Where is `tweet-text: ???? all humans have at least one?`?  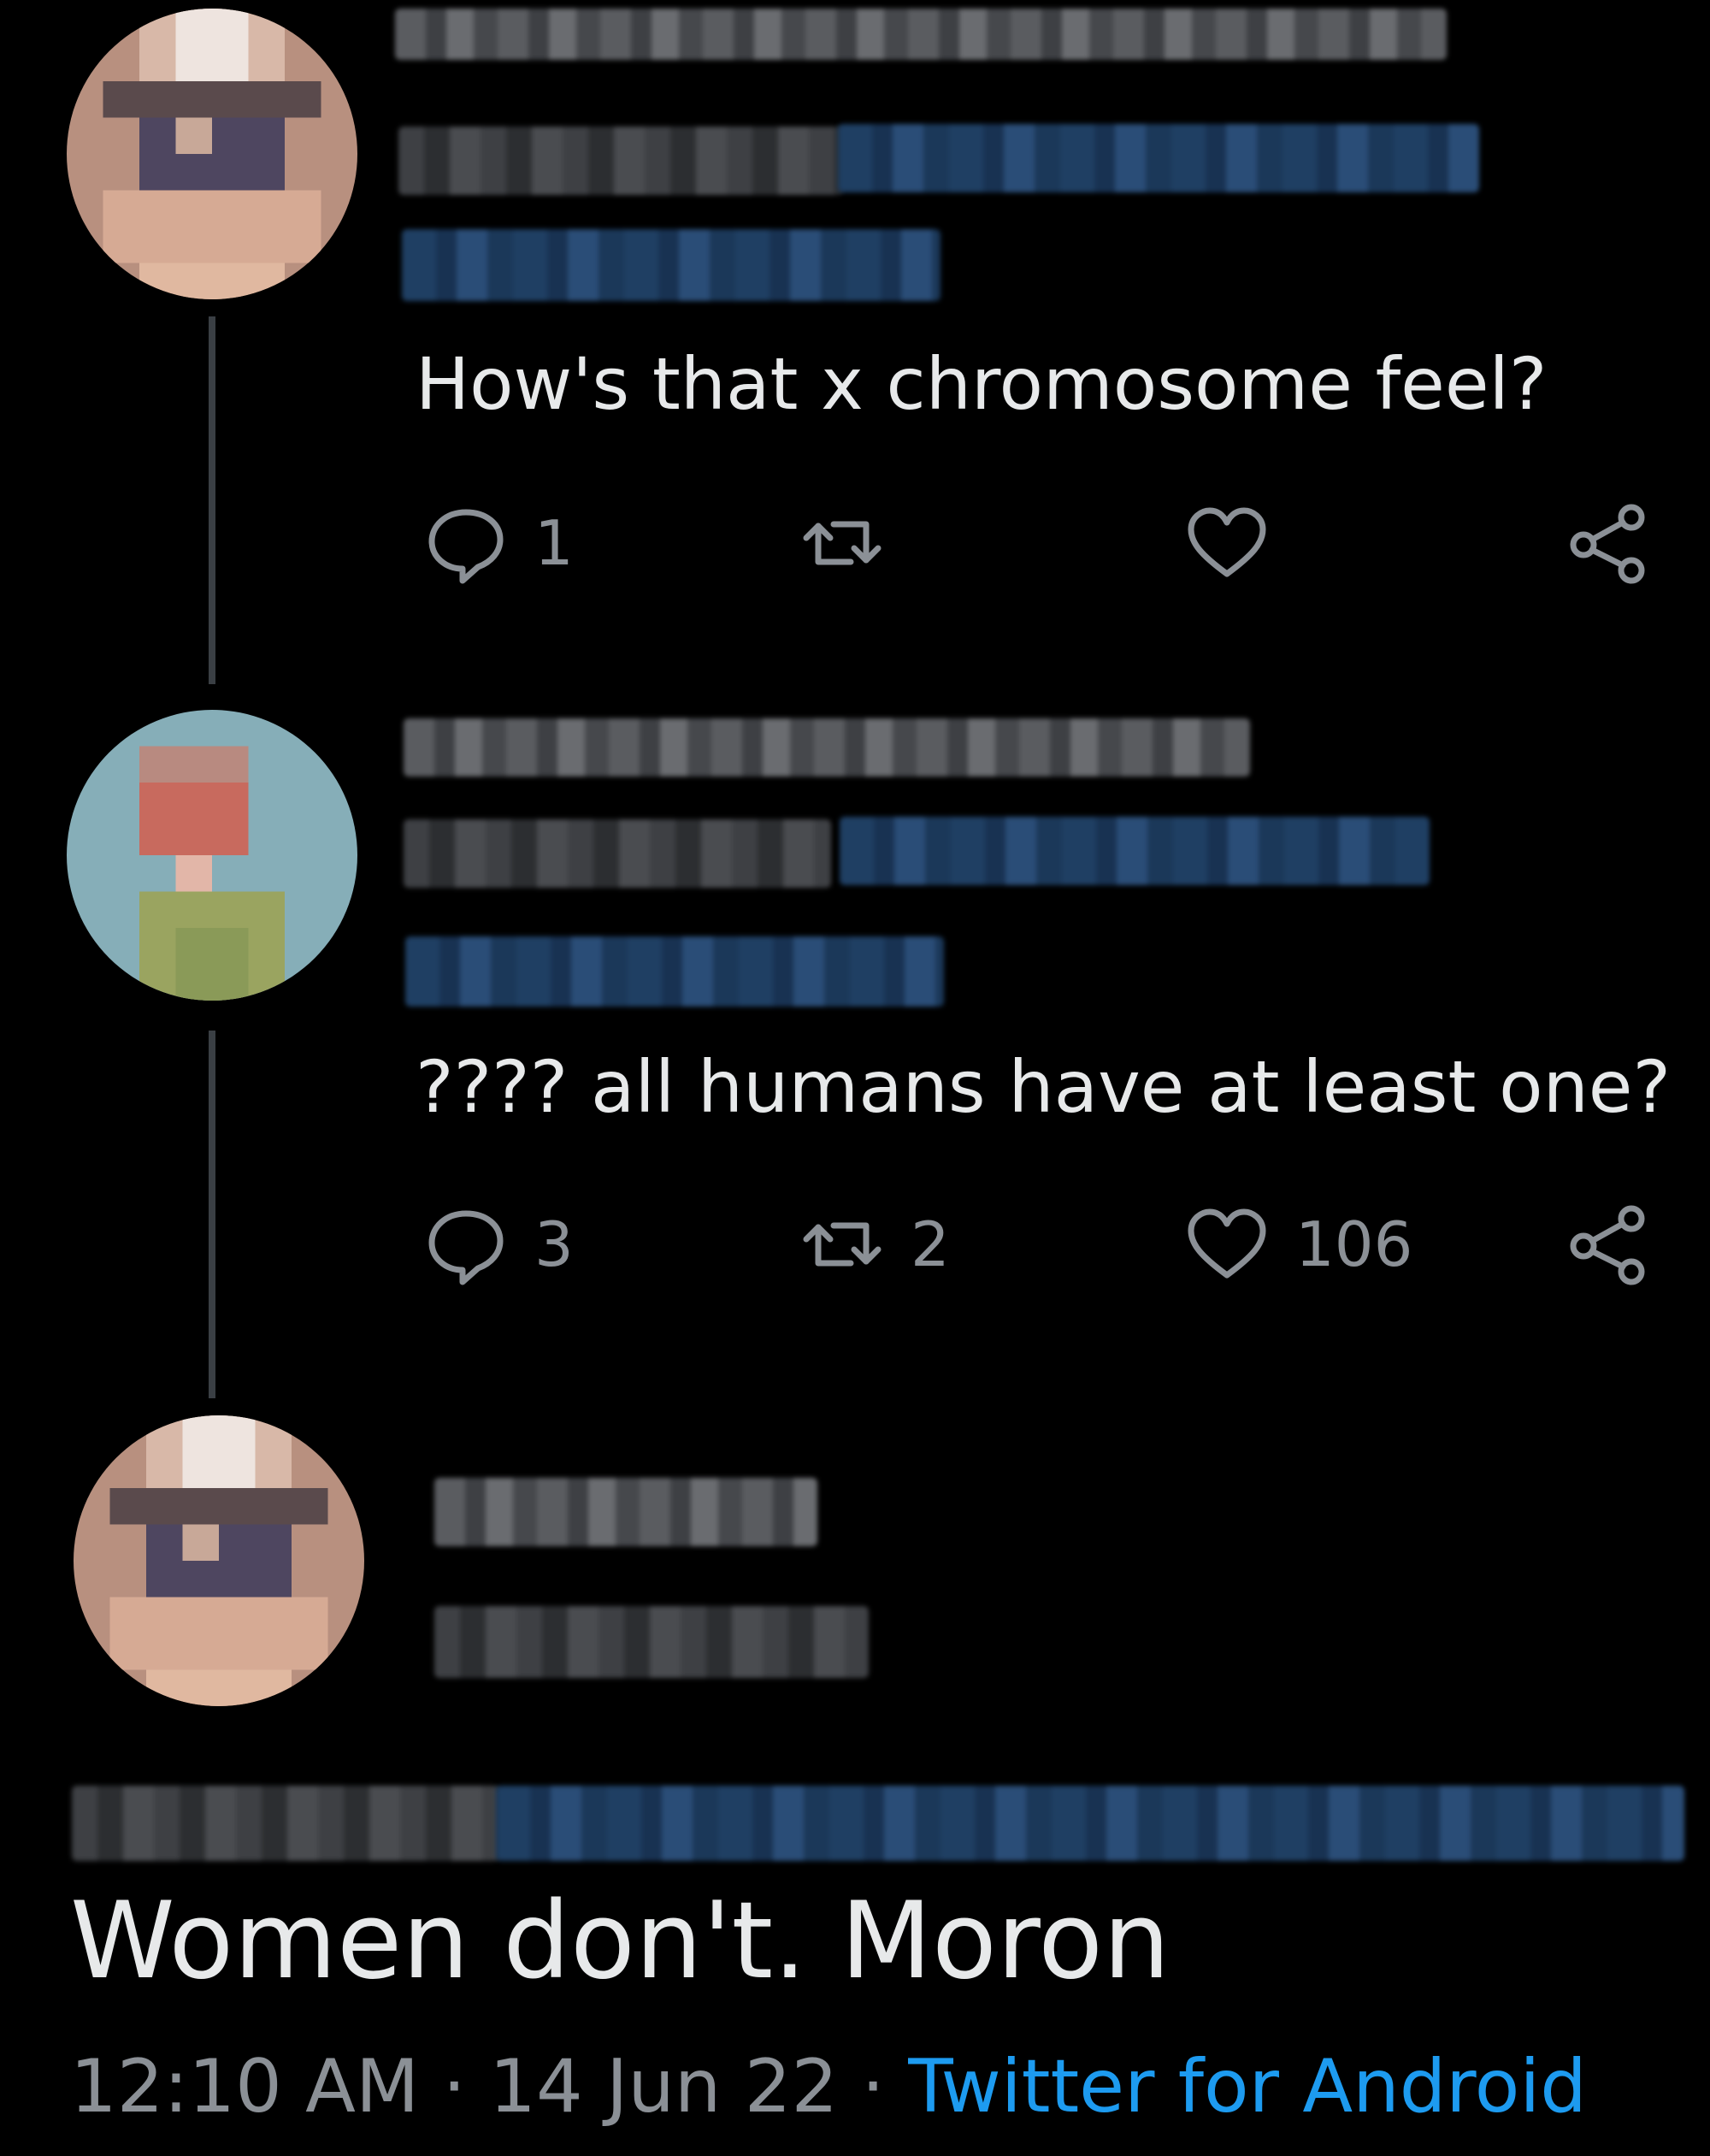
tweet-text: ???? all humans have at least one? is located at coordinates (1044, 1087).